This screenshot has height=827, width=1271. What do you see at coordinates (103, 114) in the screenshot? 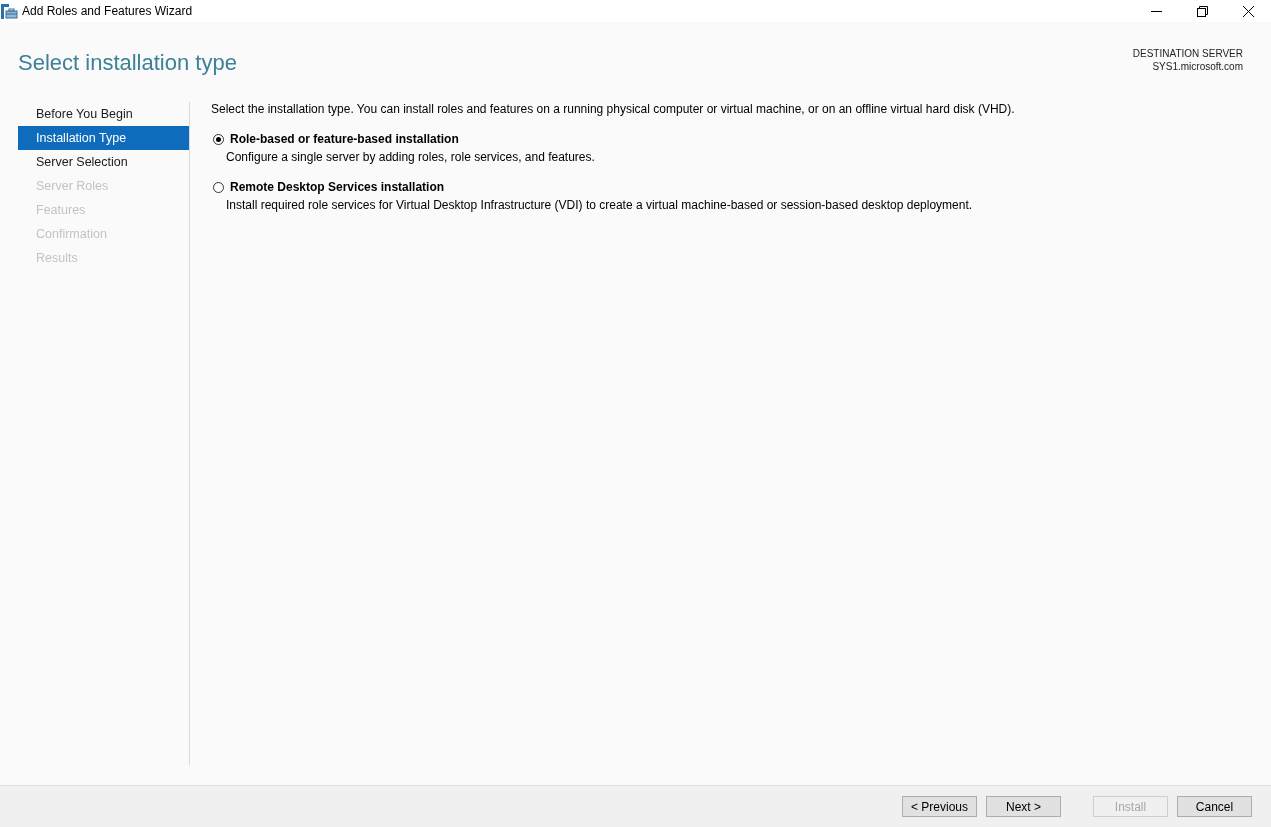
I see `wizard-step: Before You Begin` at bounding box center [103, 114].